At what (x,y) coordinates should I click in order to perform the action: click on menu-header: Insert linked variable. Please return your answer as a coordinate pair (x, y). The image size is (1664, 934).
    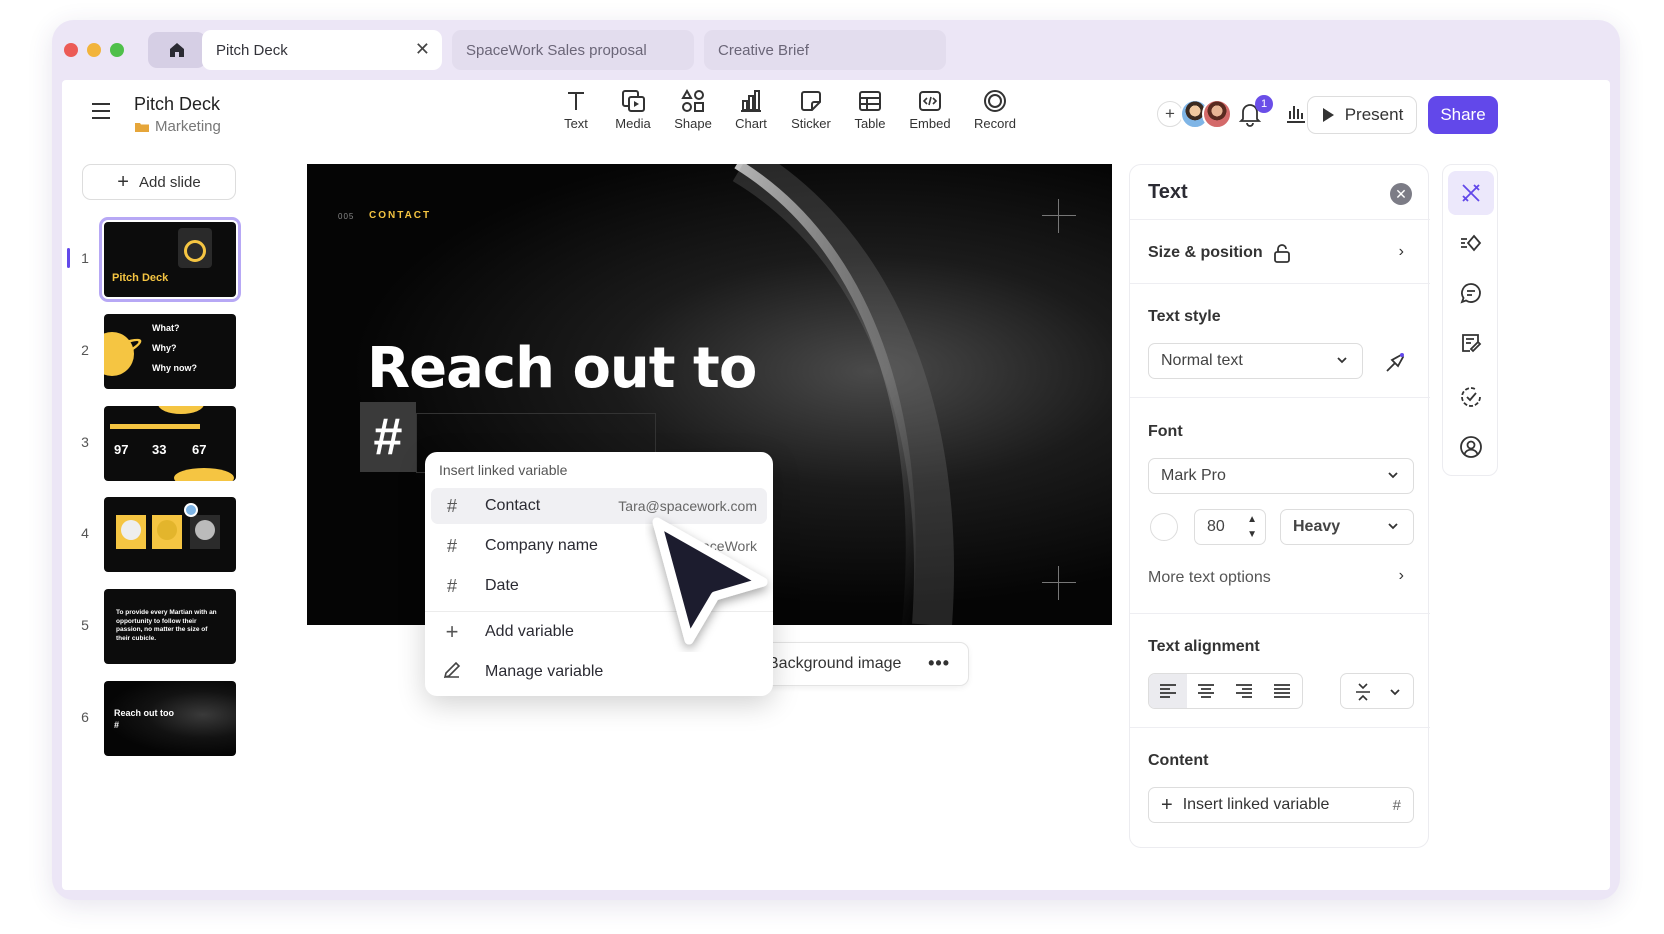
    Looking at the image, I should click on (503, 470).